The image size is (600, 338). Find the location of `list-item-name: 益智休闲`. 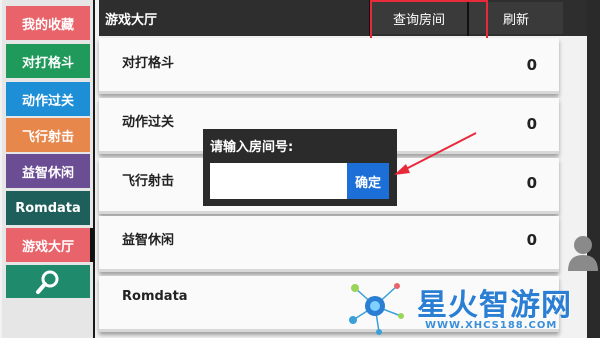

list-item-name: 益智休闲 is located at coordinates (148, 240).